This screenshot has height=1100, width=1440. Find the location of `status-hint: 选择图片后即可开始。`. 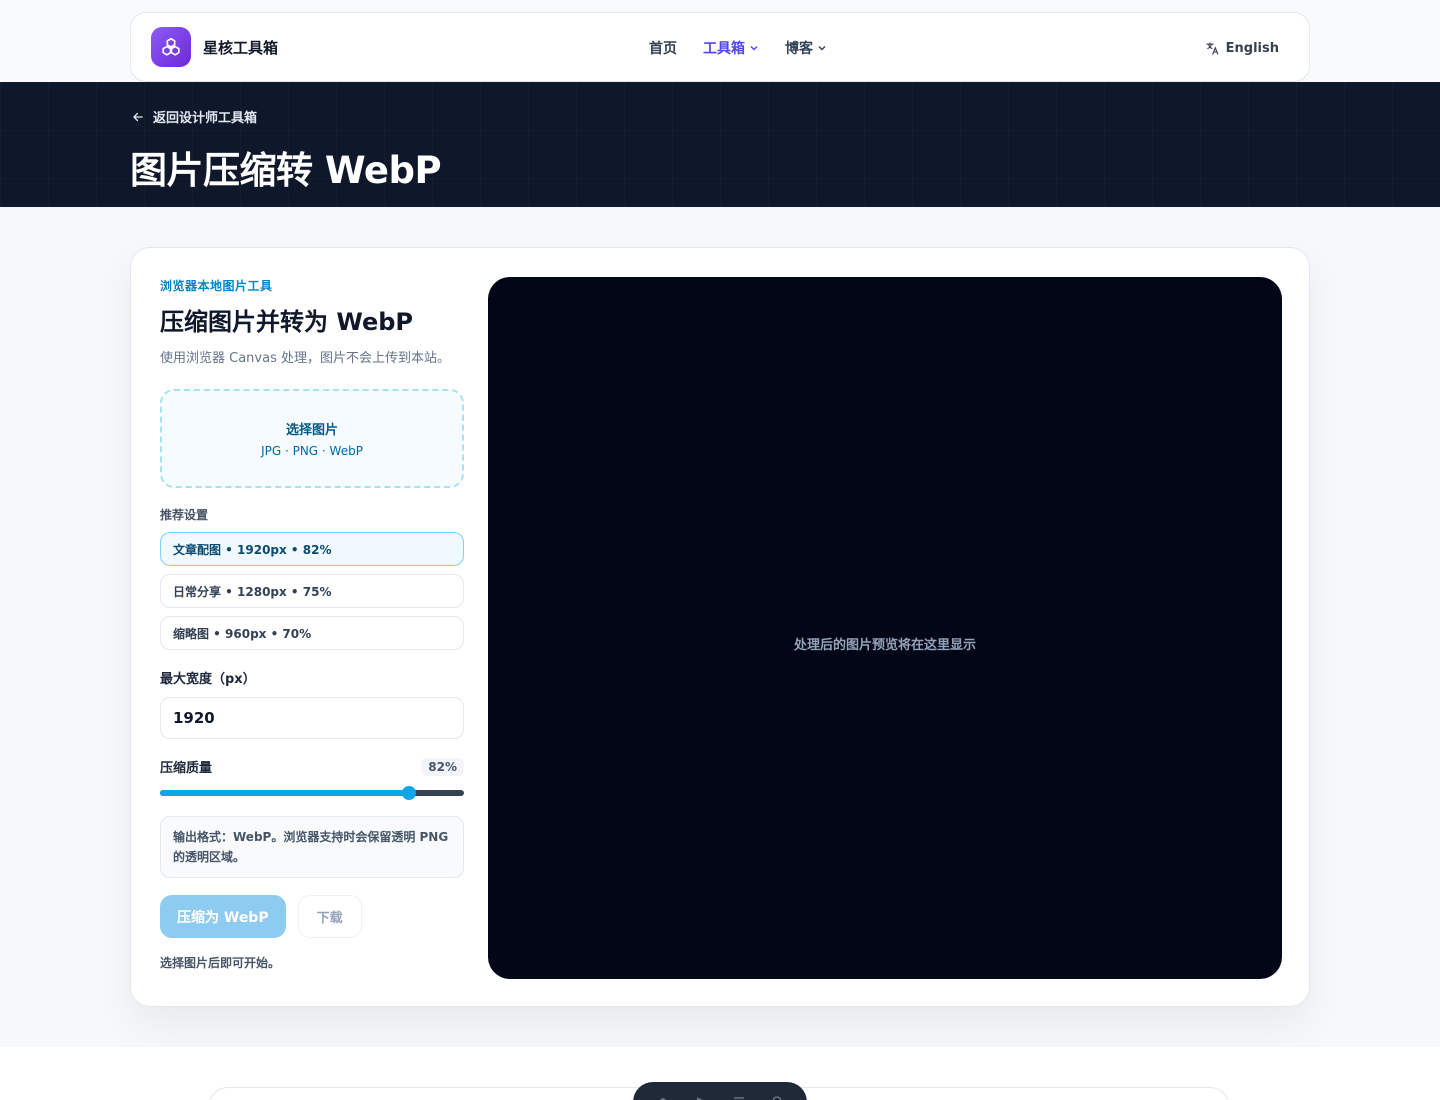

status-hint: 选择图片后即可开始。 is located at coordinates (220, 963).